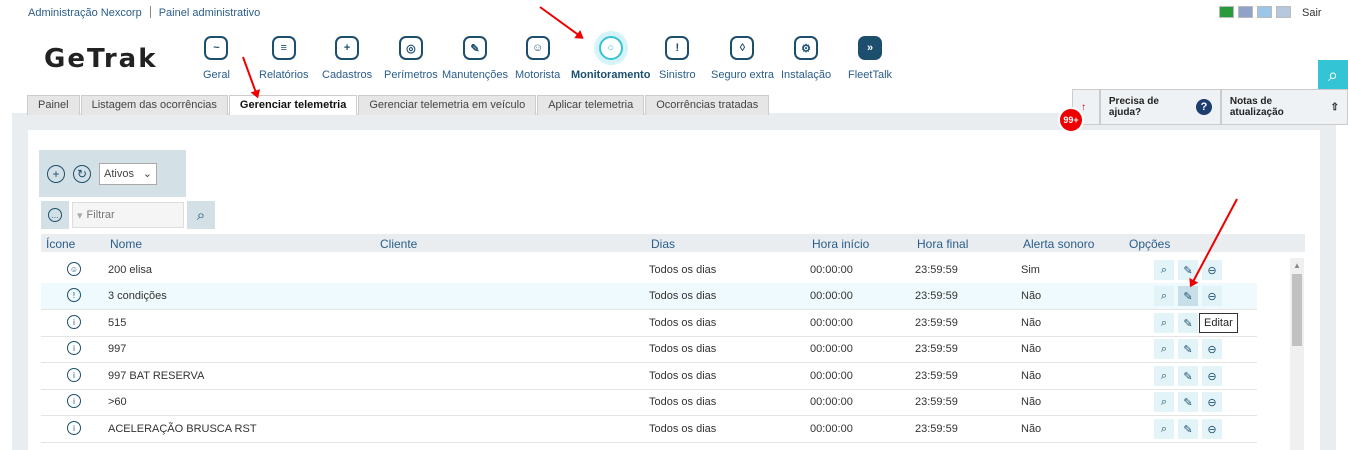 The height and width of the screenshot is (450, 1348). Describe the element at coordinates (74, 295) in the screenshot. I see `warning-icon: !` at that location.